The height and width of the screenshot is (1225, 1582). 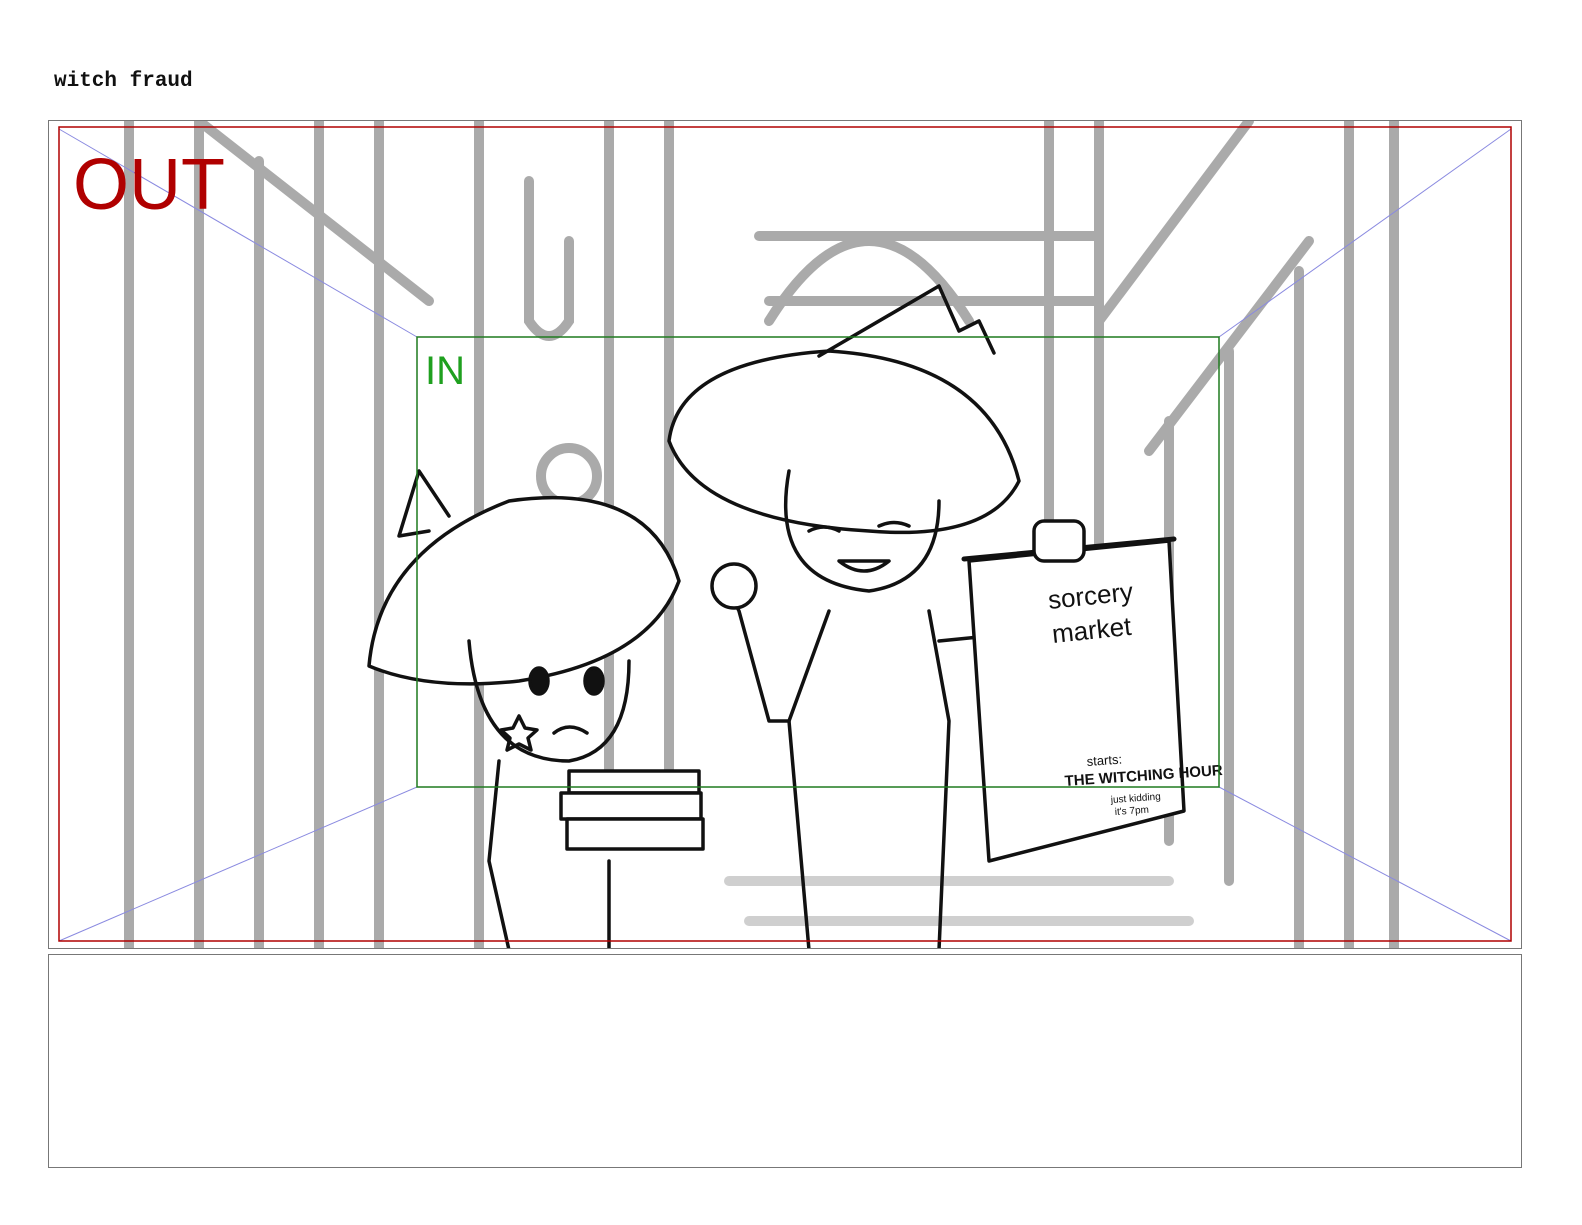 I want to click on poster-starts: starts:, so click(x=1104, y=760).